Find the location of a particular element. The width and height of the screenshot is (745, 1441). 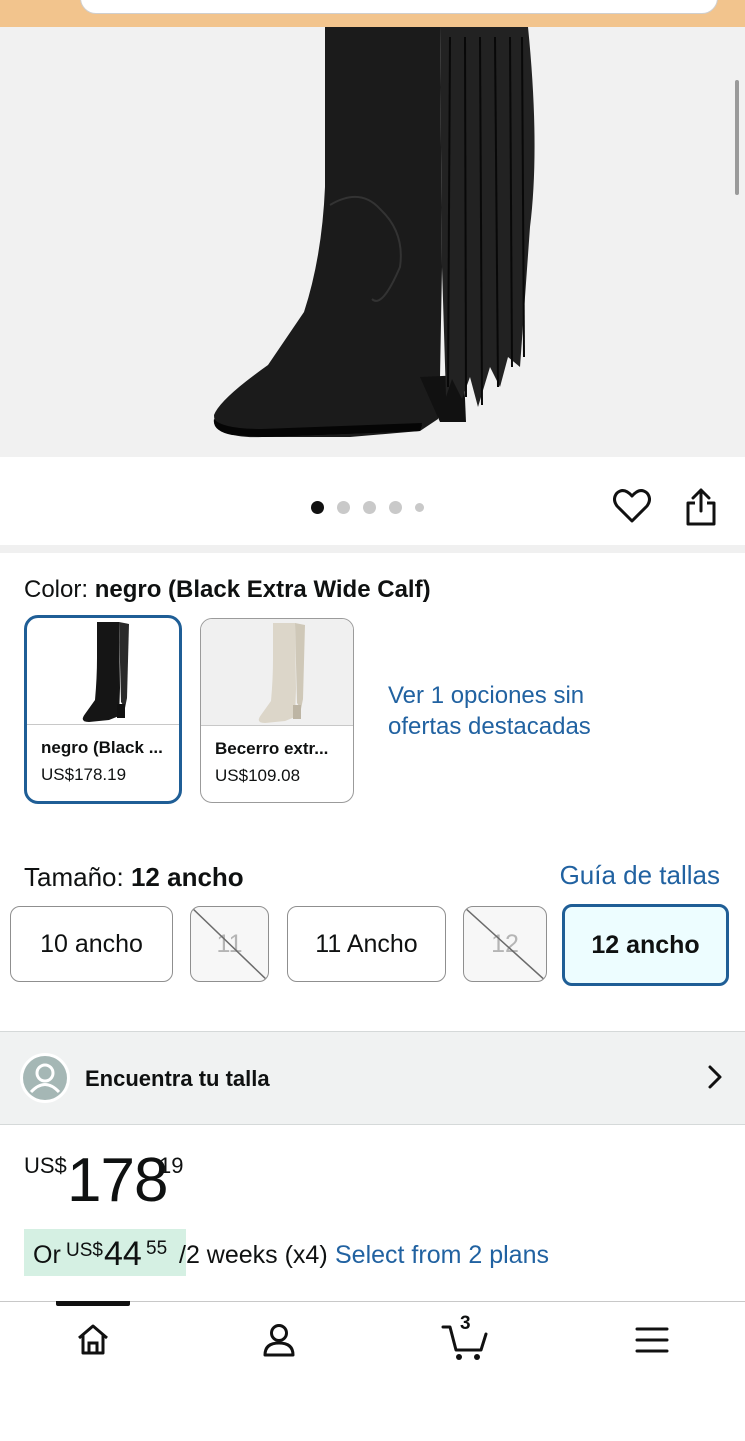

more-options-link: Ver 1 opciones sin ofertas destacadas is located at coordinates (508, 711).